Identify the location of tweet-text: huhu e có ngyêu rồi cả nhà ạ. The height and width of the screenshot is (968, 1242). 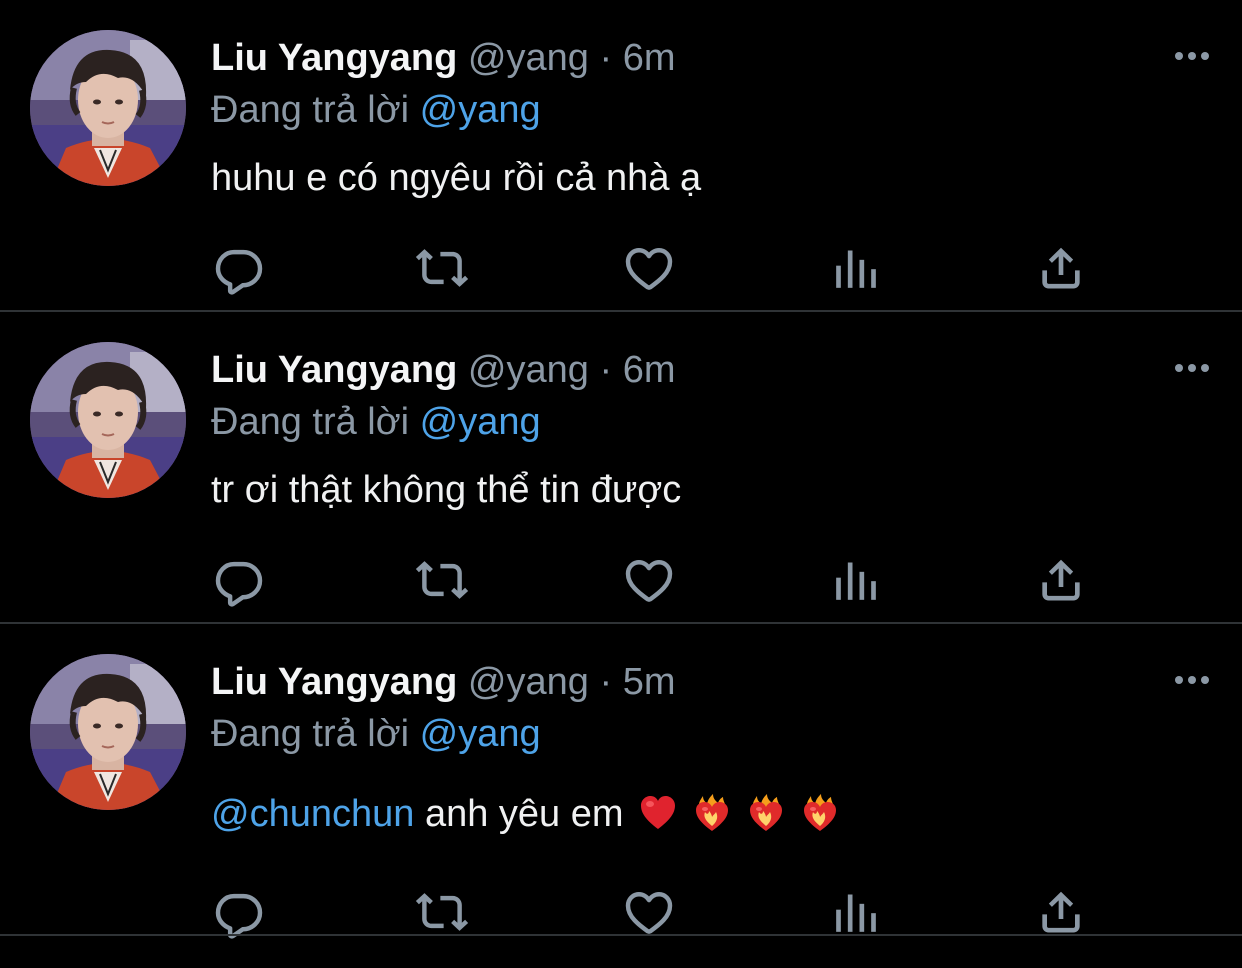
(456, 178).